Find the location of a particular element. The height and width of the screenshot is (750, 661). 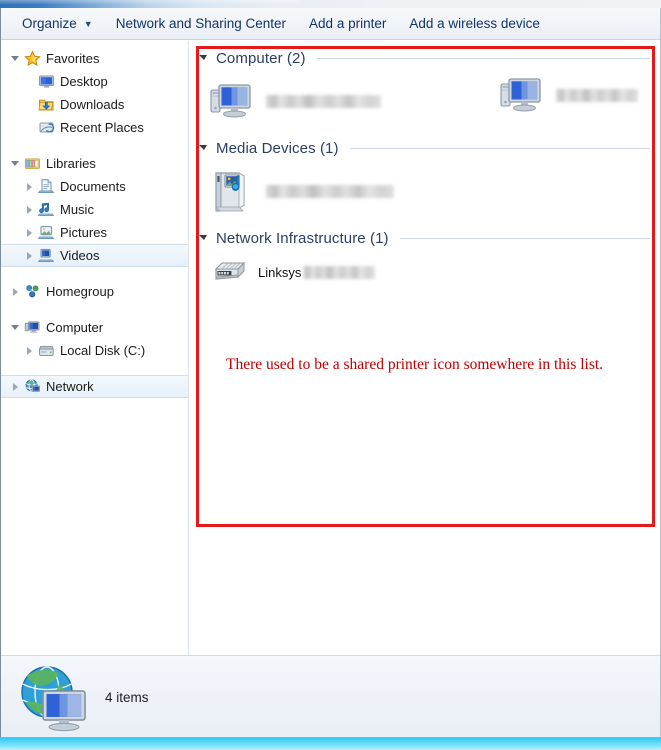

network-globe-icon is located at coordinates (32, 386).